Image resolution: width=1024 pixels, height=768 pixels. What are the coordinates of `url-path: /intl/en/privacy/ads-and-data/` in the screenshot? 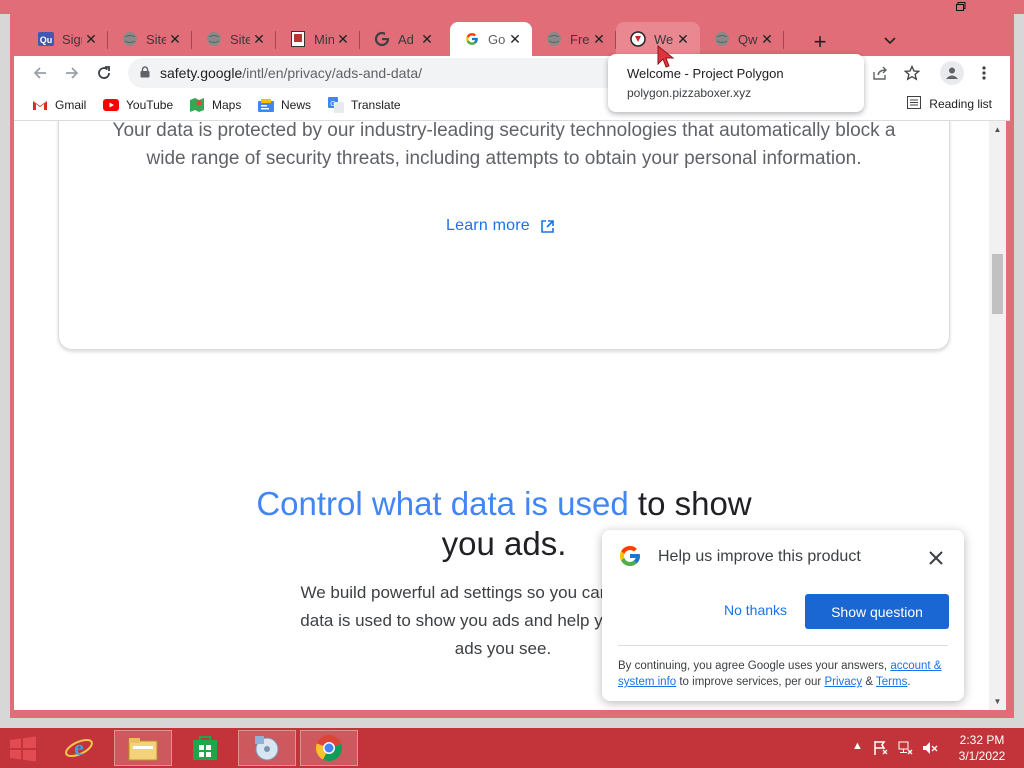 It's located at (332, 73).